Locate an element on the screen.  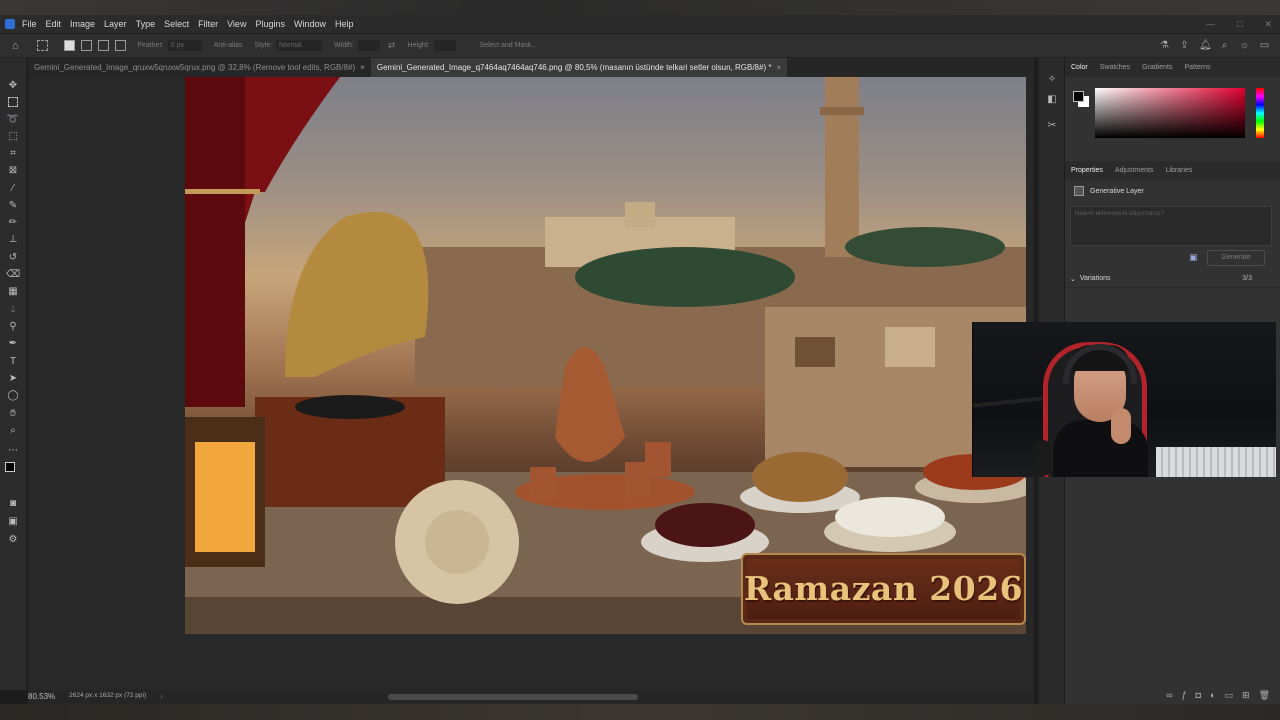
intersect-selection-icon is located at coordinates (120, 45).